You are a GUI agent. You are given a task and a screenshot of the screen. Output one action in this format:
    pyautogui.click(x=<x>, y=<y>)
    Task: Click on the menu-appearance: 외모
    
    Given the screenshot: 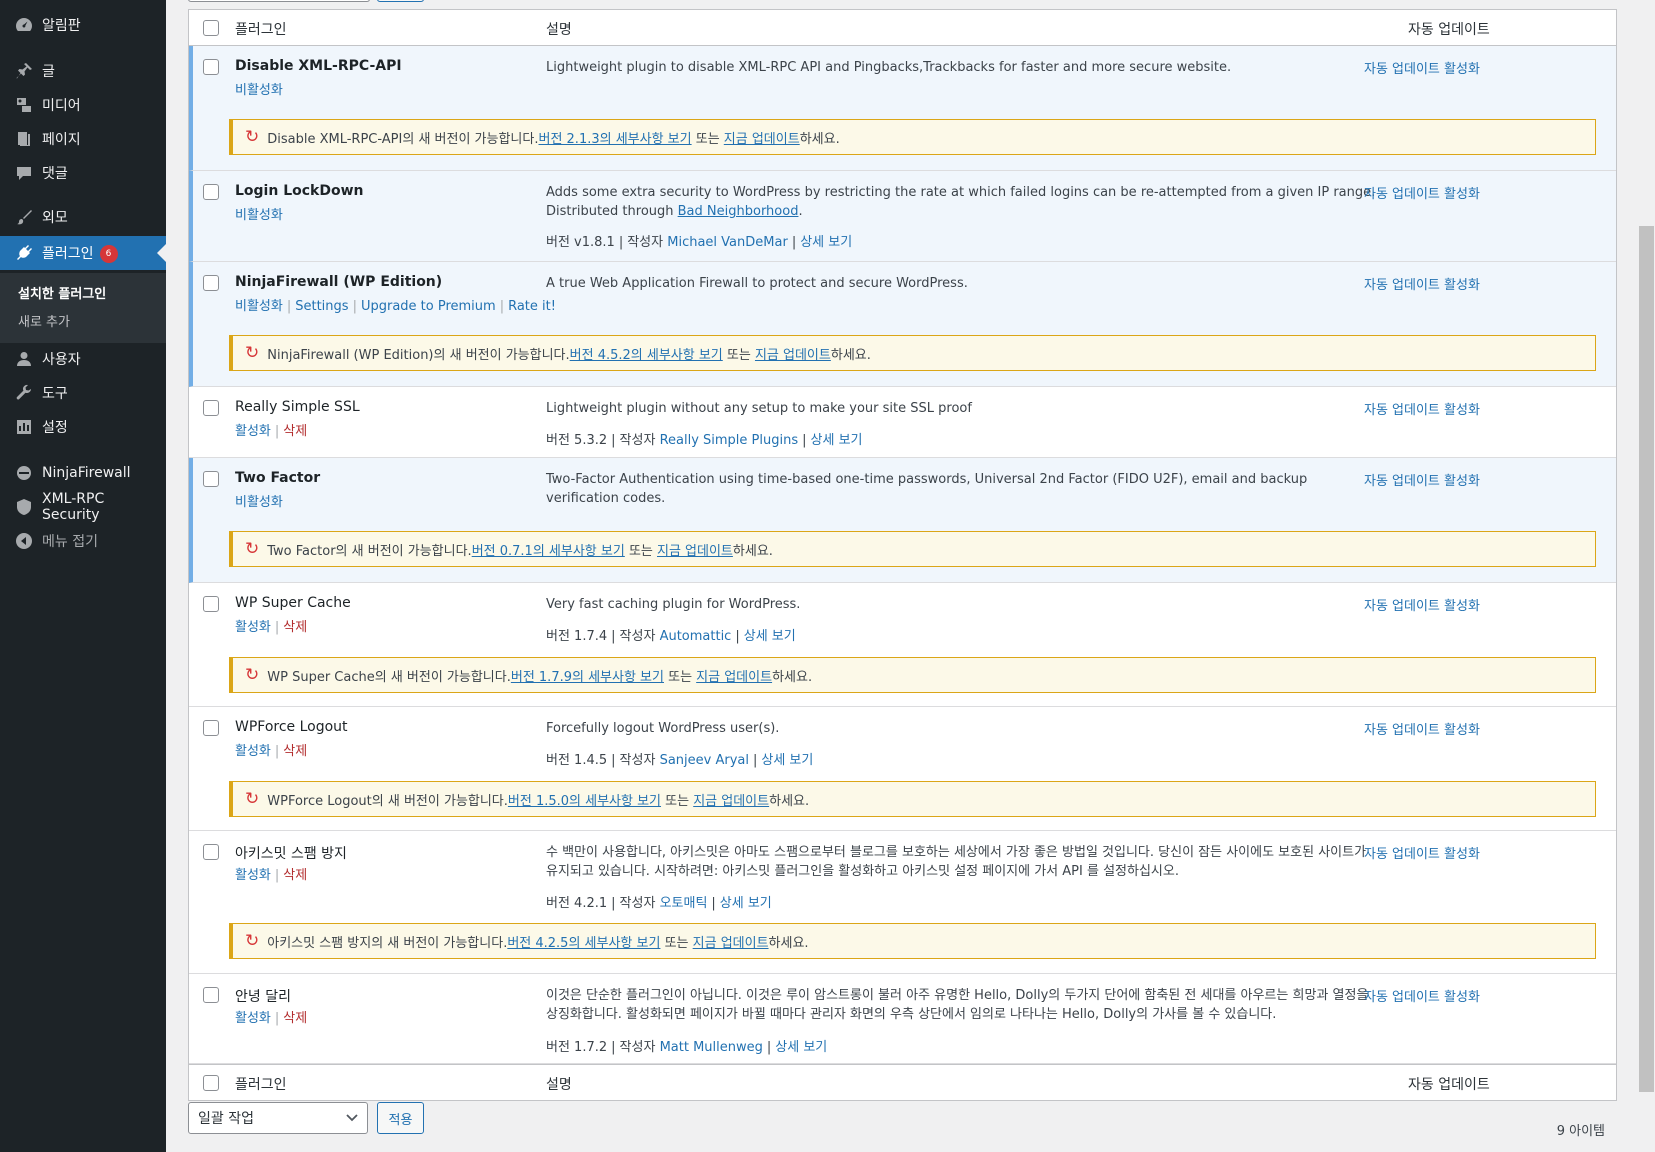 What is the action you would take?
    pyautogui.click(x=83, y=217)
    